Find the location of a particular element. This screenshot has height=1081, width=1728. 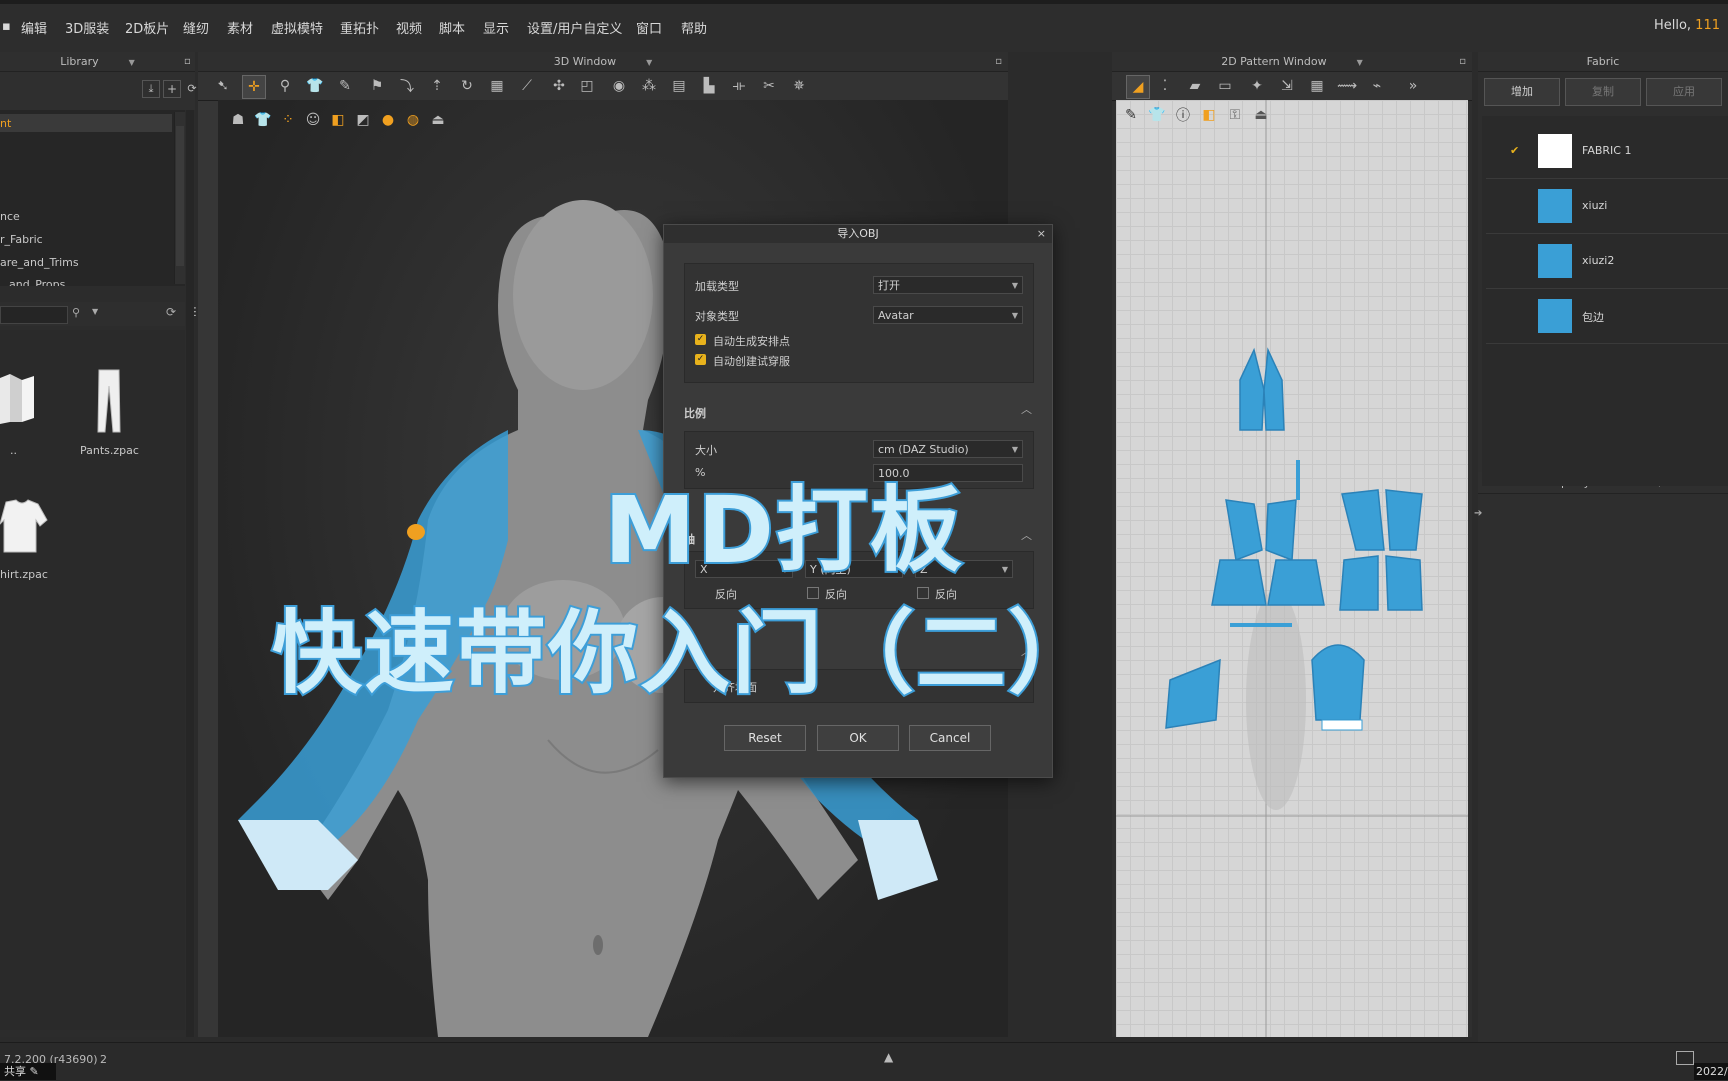

info-icon: ⓘ is located at coordinates (1183, 115).